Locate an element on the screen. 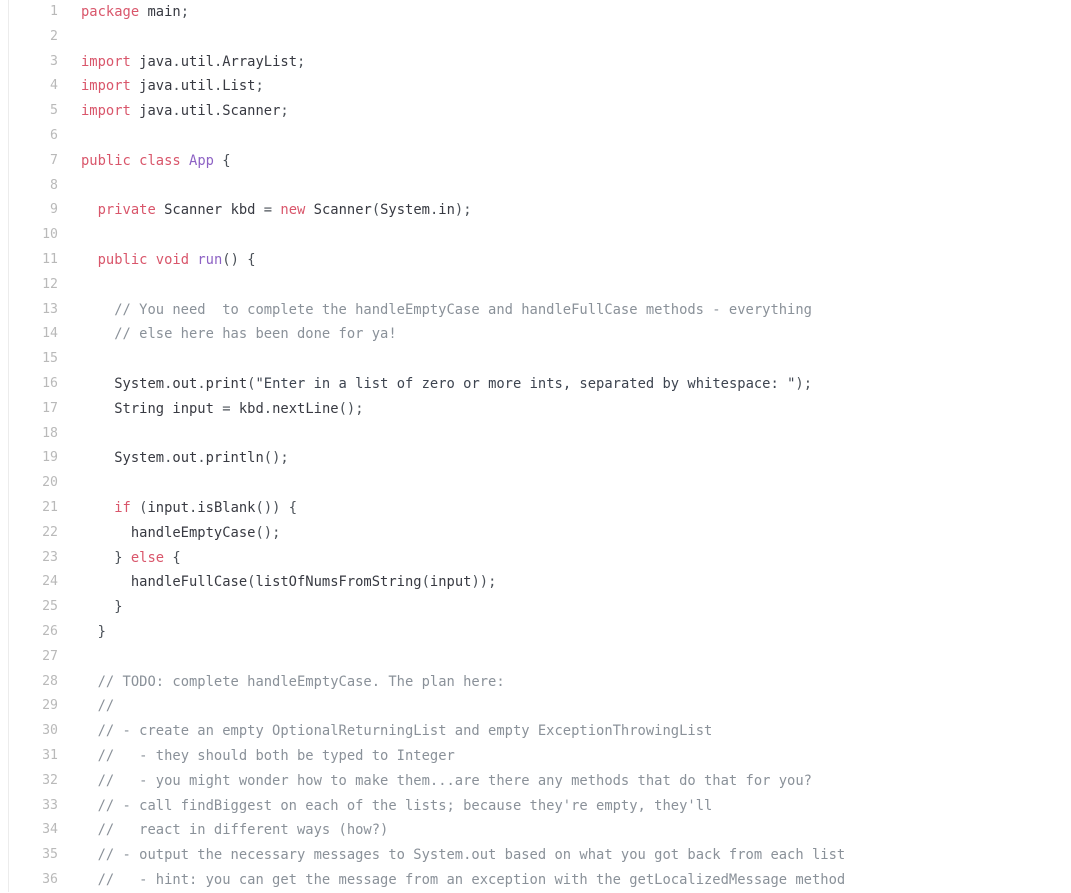  line-content: } else { is located at coordinates (130, 558).